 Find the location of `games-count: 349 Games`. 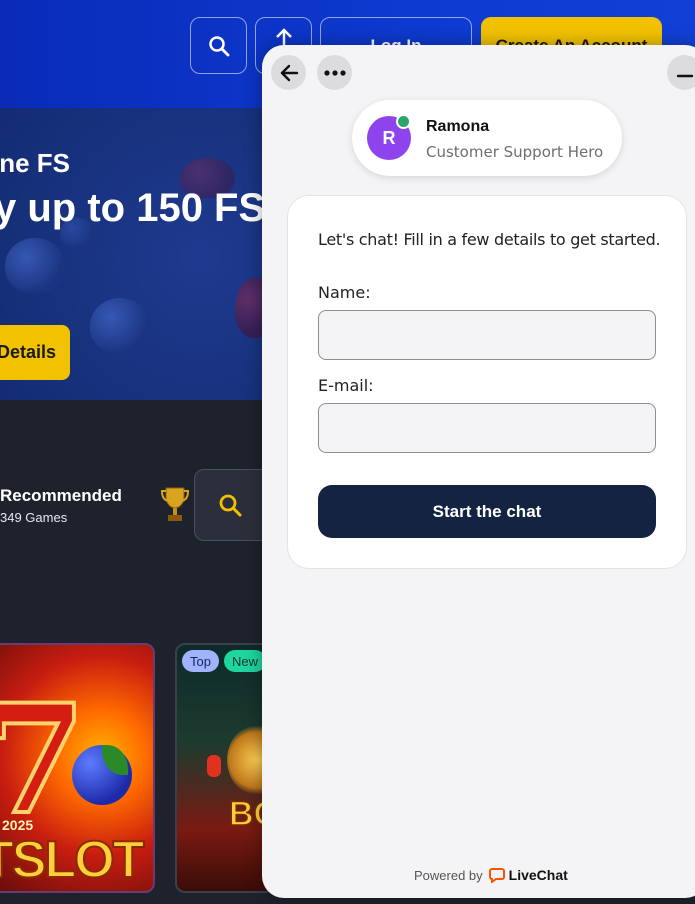

games-count: 349 Games is located at coordinates (34, 517).